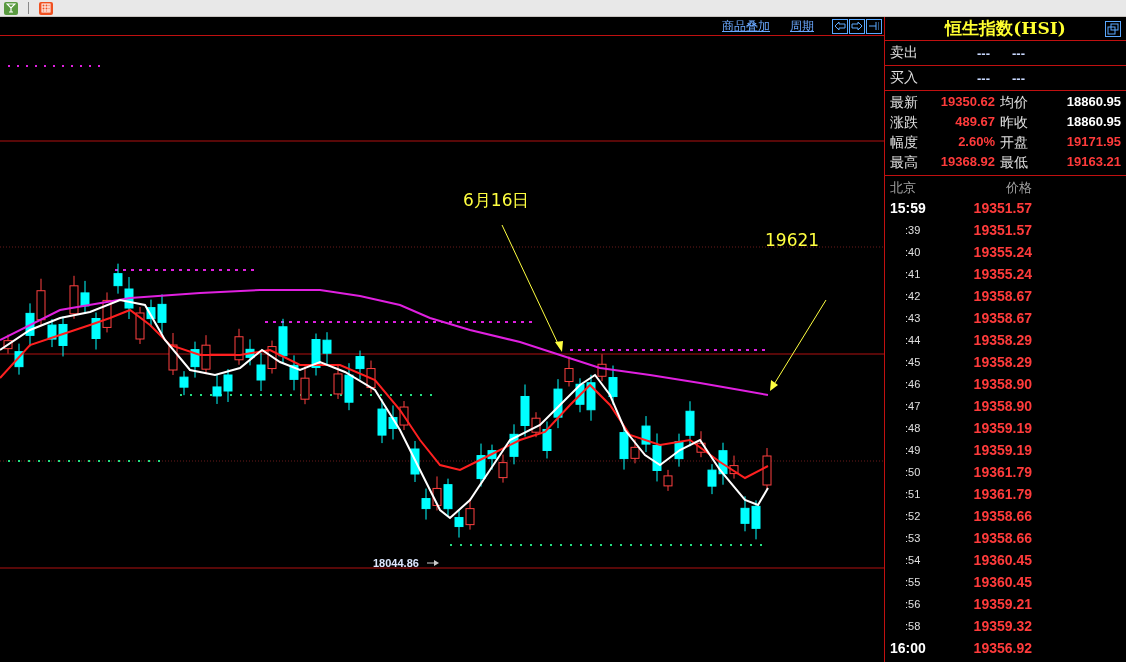 The width and height of the screenshot is (1126, 662). Describe the element at coordinates (46, 8) in the screenshot. I see `grid-icon` at that location.